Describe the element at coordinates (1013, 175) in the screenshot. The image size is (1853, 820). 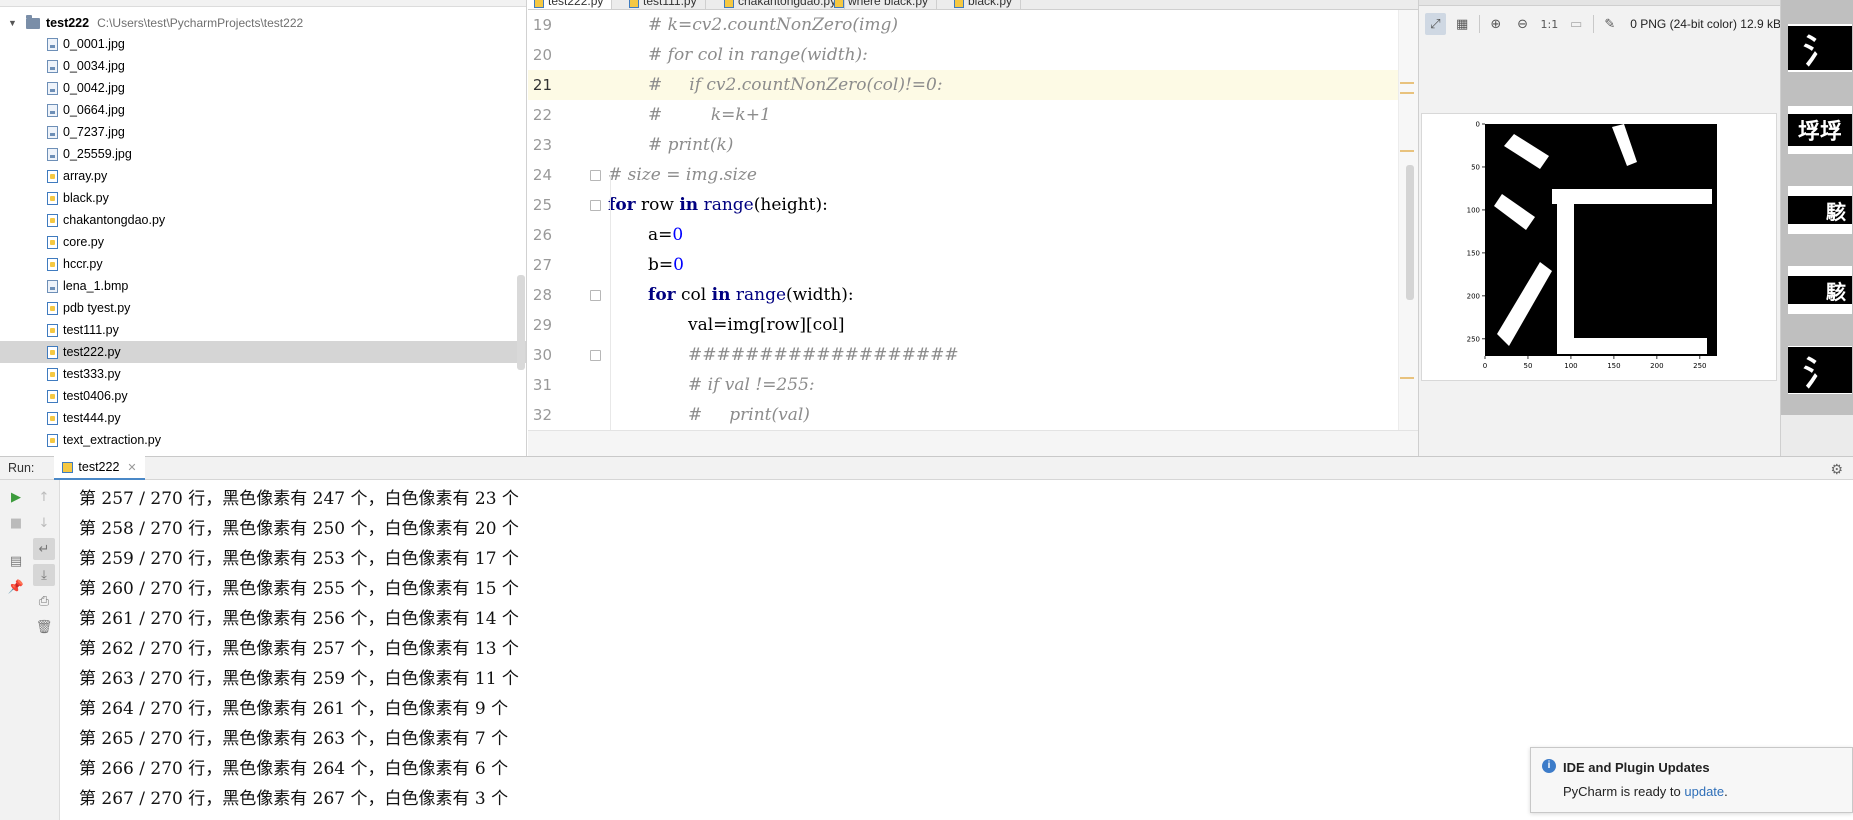
I see `code-line: # size = img.size` at that location.